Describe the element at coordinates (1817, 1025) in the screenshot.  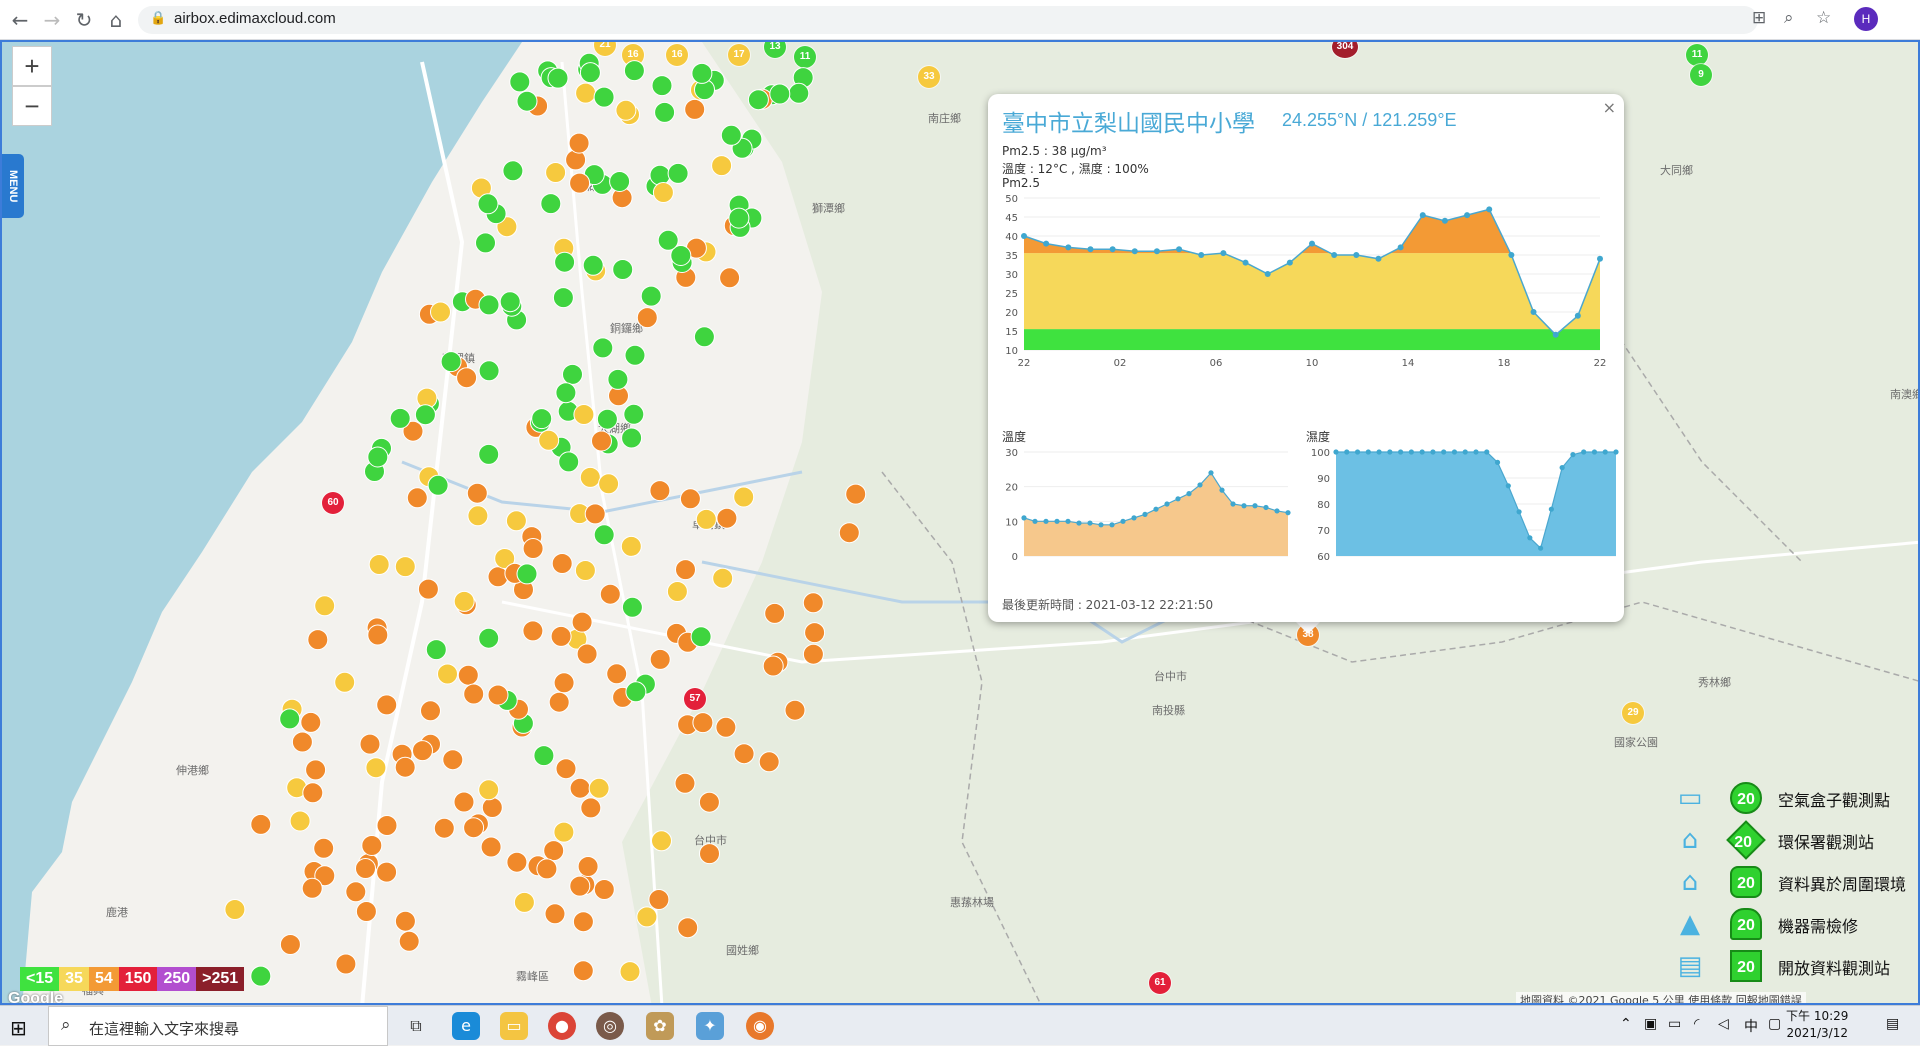
I see `clock: 下午 10:29 2021/3/12` at that location.